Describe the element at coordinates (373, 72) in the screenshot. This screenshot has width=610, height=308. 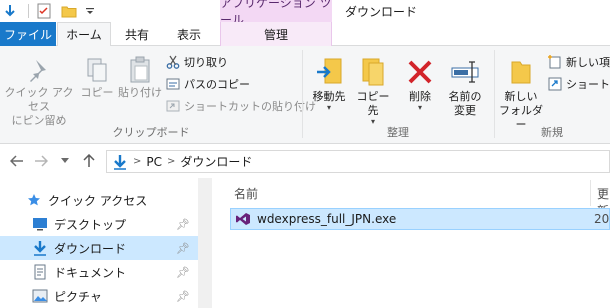
I see `copy-to-icon` at that location.